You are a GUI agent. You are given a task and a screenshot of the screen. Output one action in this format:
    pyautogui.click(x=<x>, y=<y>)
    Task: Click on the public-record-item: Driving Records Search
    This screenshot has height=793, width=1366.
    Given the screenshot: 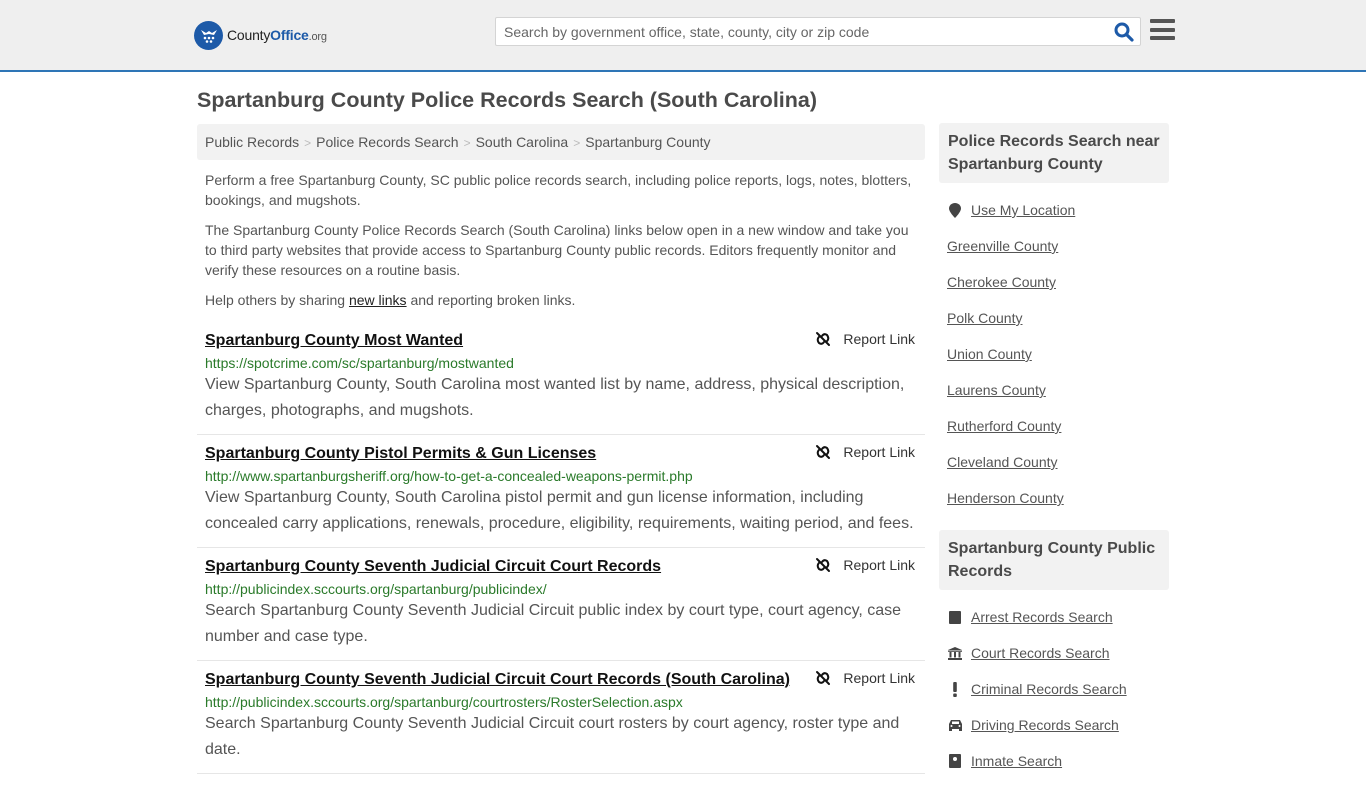 What is the action you would take?
    pyautogui.click(x=1054, y=725)
    